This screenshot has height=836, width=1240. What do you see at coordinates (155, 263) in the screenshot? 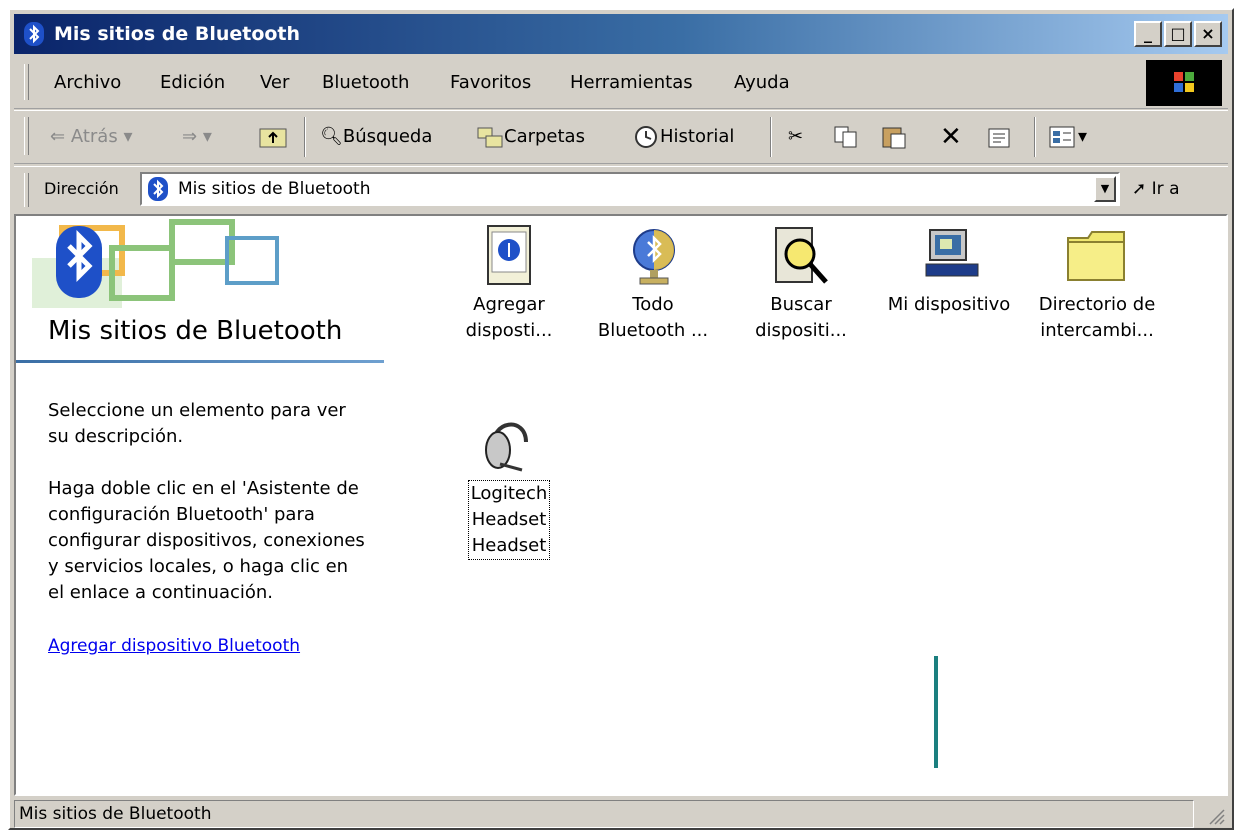
I see `bluetooth-banner-graphic` at bounding box center [155, 263].